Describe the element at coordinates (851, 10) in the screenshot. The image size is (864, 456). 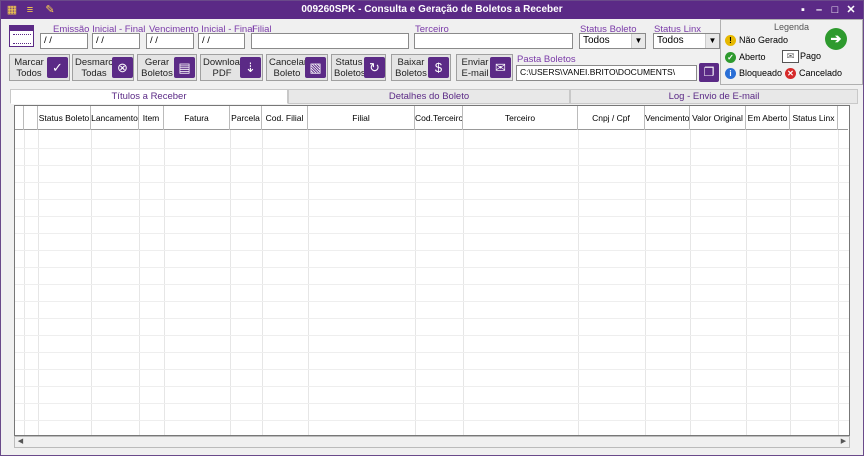
I see `close-icon: ✕` at that location.